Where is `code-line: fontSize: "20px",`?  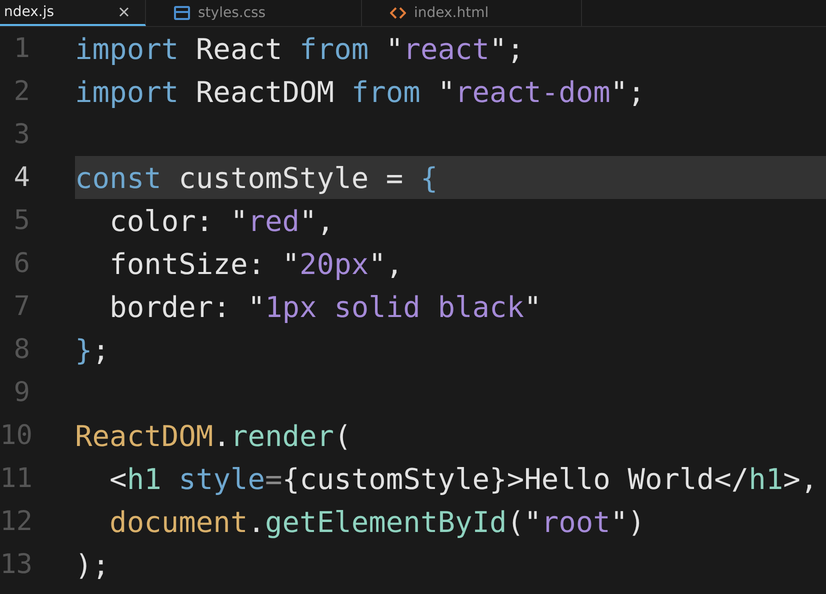 code-line: fontSize: "20px", is located at coordinates (256, 264).